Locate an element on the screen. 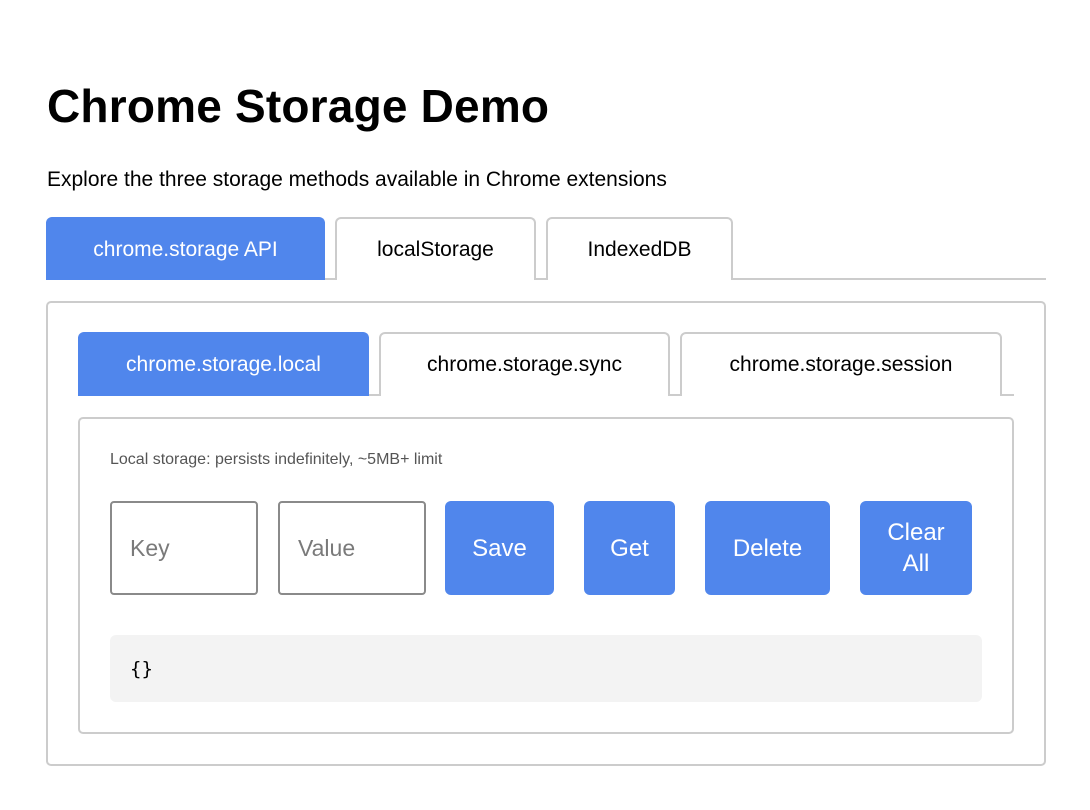  storage-output: {} is located at coordinates (546, 668).